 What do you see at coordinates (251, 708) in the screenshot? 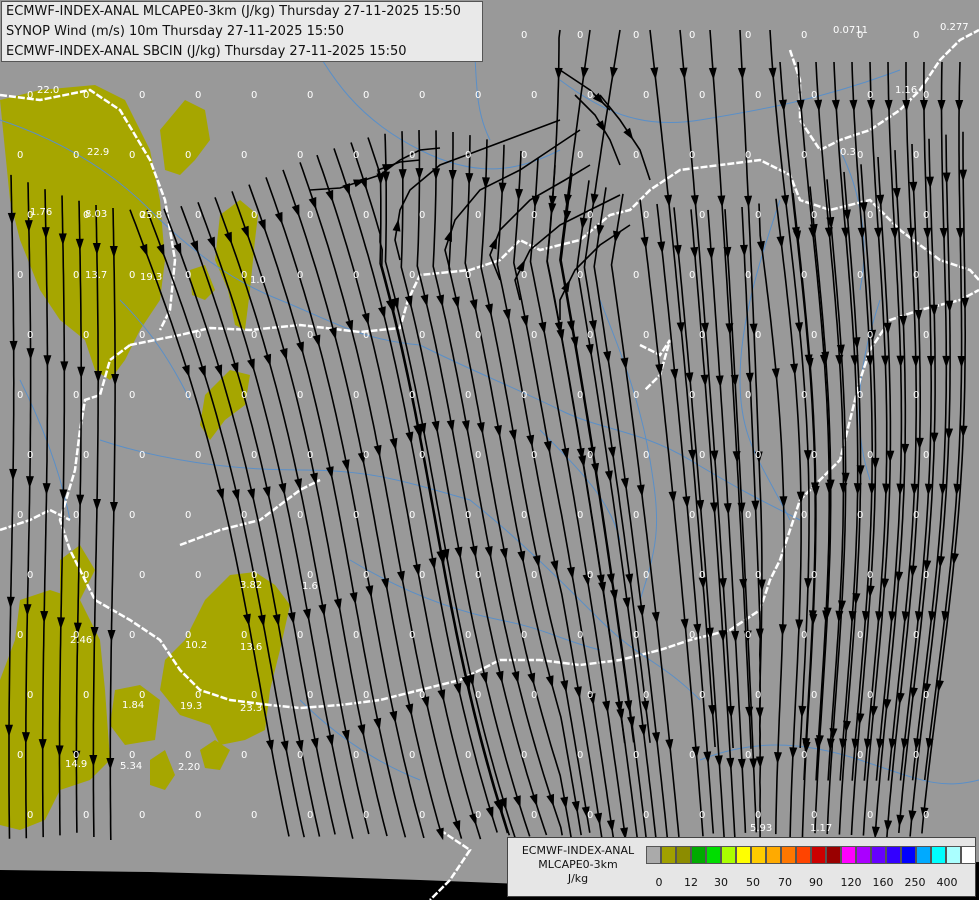
I see `cape-value-label: 23.3` at bounding box center [251, 708].